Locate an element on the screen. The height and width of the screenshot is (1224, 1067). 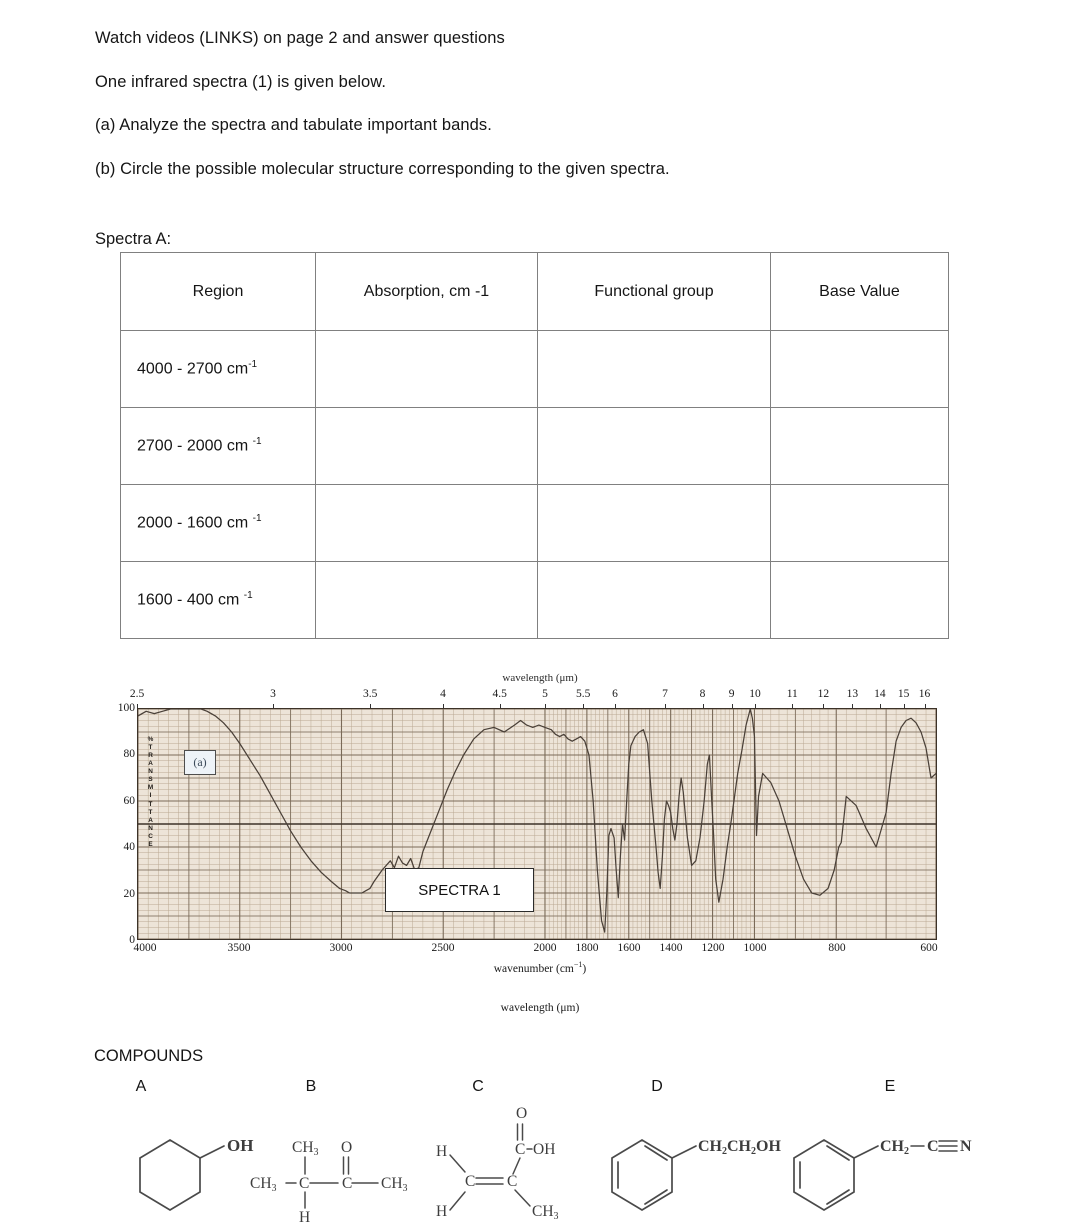
column-header-functional-group: Functional group is located at coordinates (654, 291).